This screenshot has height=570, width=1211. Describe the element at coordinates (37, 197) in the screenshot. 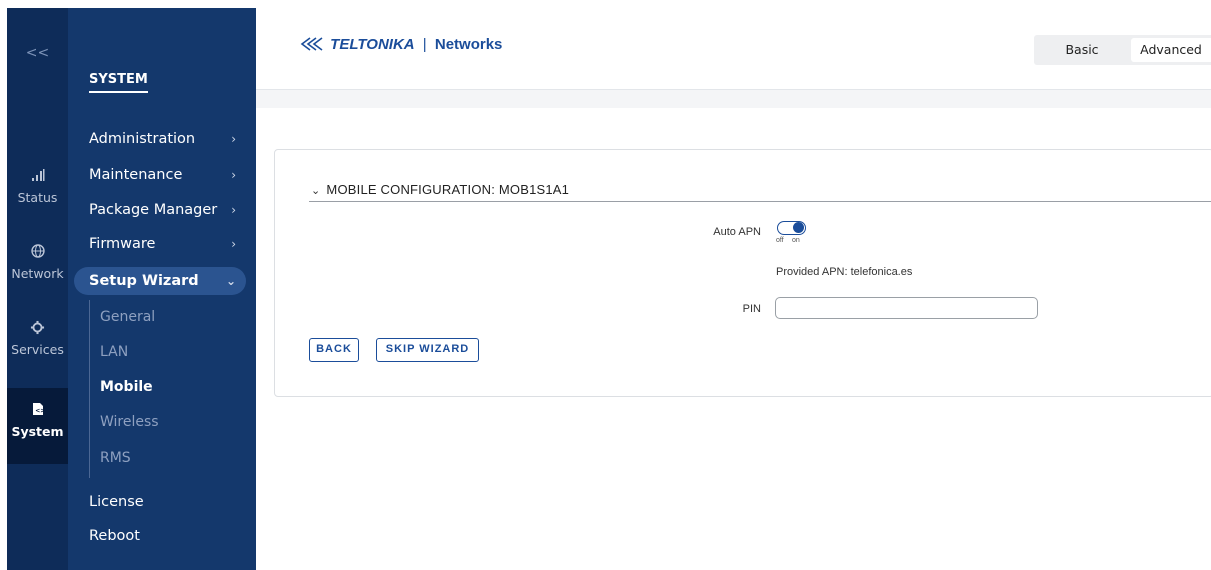

I see `rail-item-label: Status` at that location.